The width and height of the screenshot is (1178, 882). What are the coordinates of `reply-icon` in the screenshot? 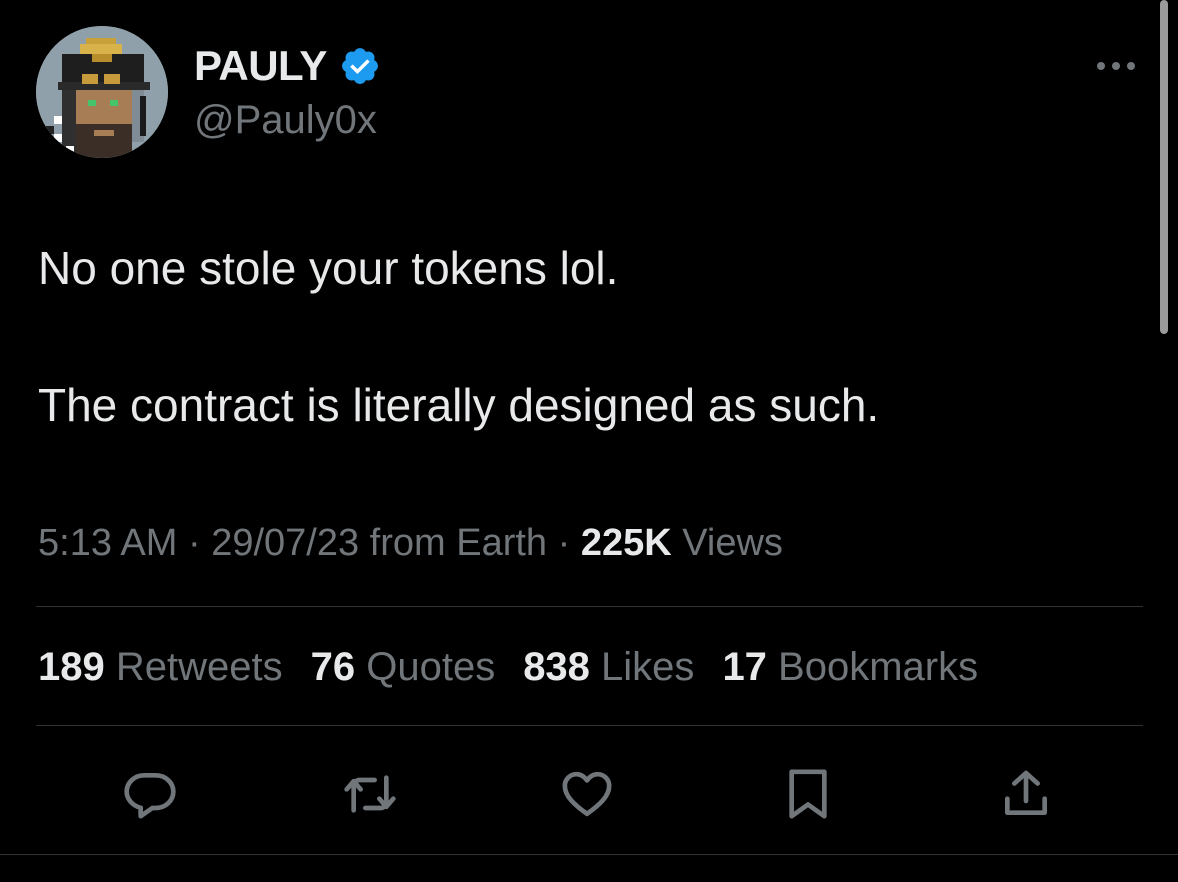 It's located at (150, 796).